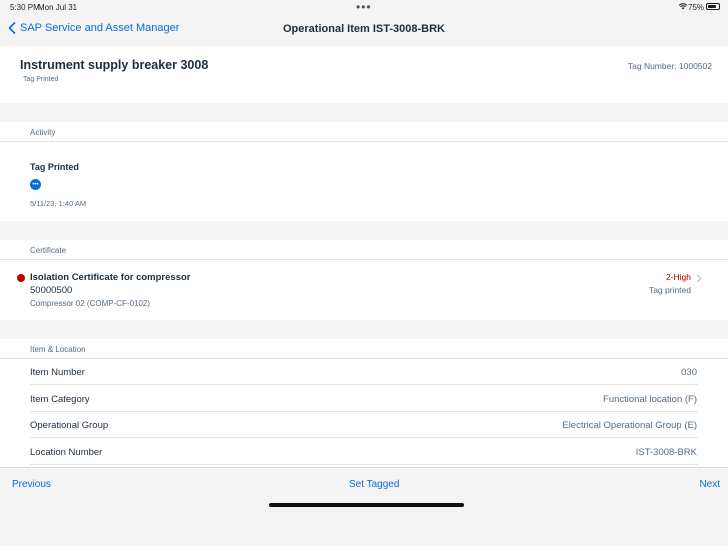 This screenshot has height=546, width=728. Describe the element at coordinates (43, 132) in the screenshot. I see `section-label: Activity` at that location.